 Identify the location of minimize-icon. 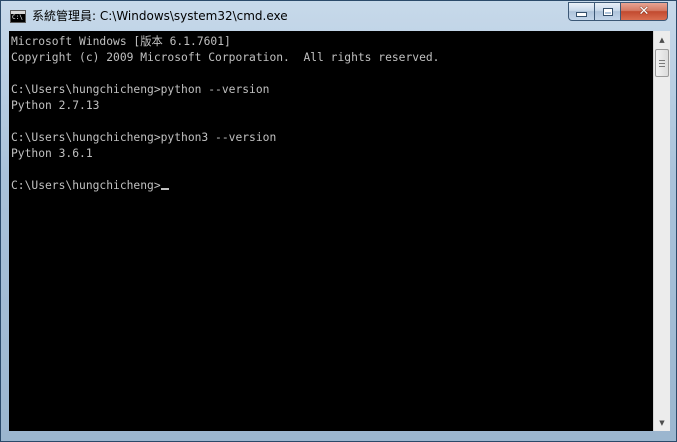
(581, 14).